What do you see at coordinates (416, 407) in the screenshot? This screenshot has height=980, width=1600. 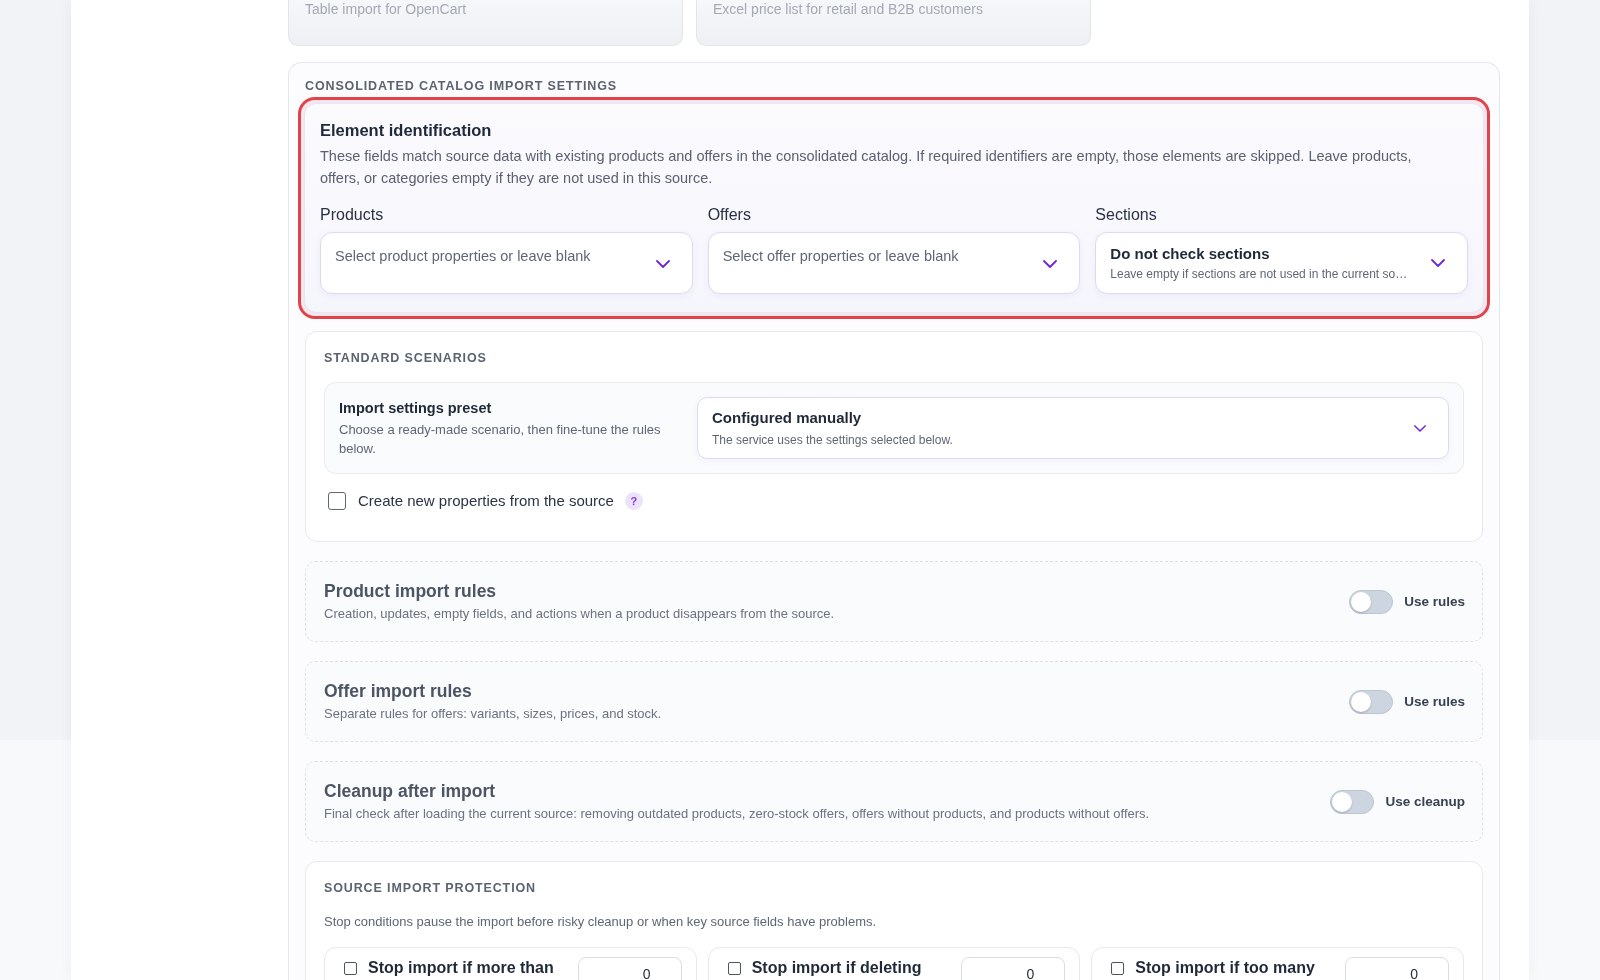 I see `preset-title: Import settings preset` at bounding box center [416, 407].